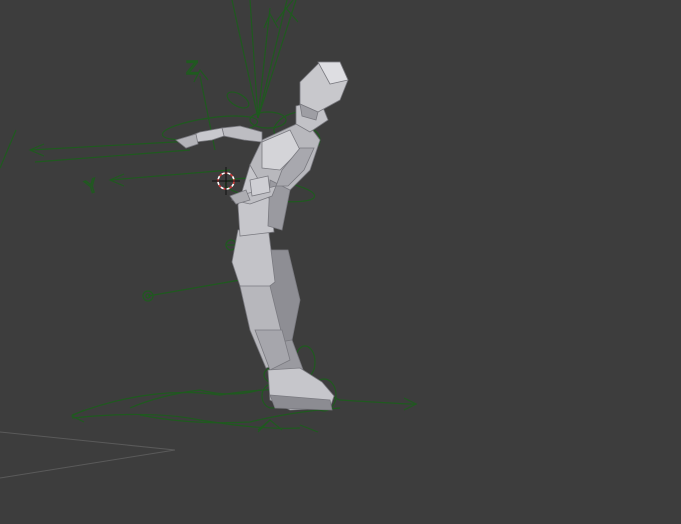 Image resolution: width=681 pixels, height=524 pixels. Describe the element at coordinates (192, 68) in the screenshot. I see `z-axis-label: Z` at that location.